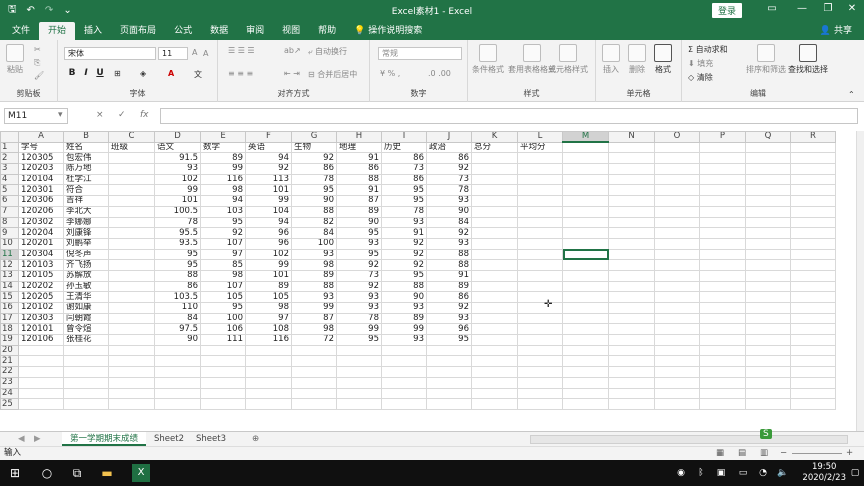  Describe the element at coordinates (223, 404) in the screenshot. I see `cell-e25` at that location.